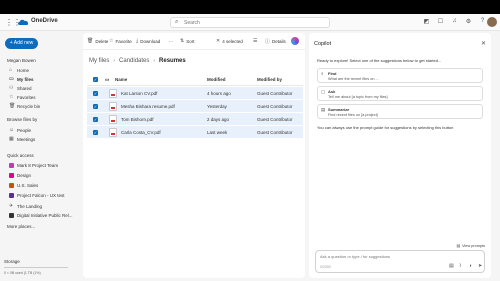 The image size is (500, 281). Describe the element at coordinates (20, 155) in the screenshot. I see `quick-access-header: Quick access` at that location.